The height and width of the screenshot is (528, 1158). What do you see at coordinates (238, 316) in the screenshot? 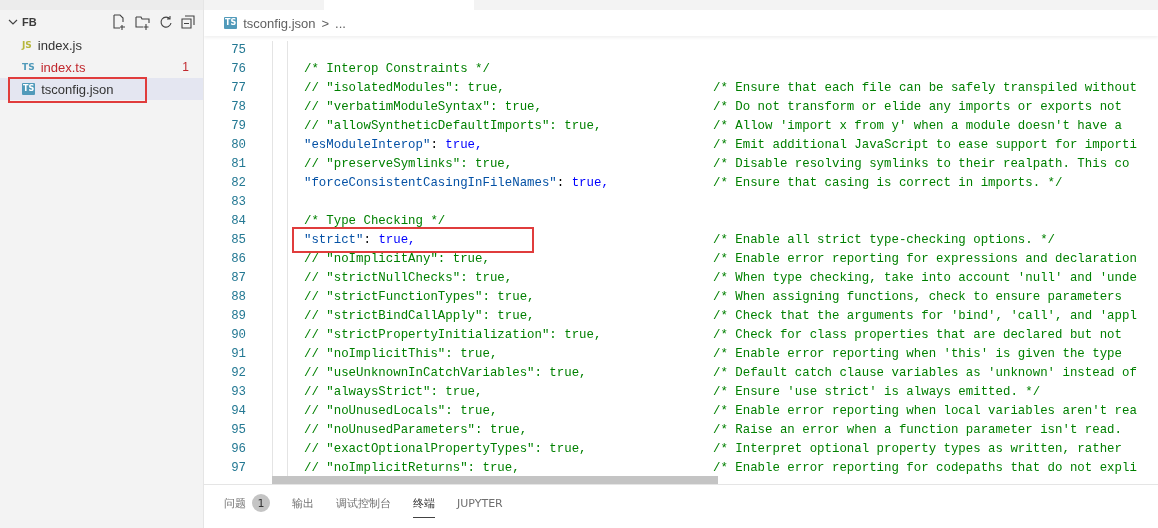
I see `line-number: 89` at bounding box center [238, 316].